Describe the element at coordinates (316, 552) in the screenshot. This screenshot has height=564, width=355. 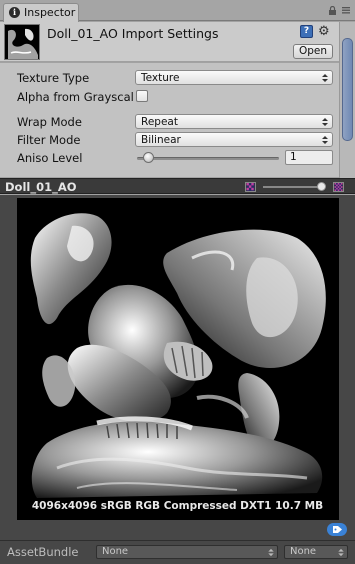
I see `asset-bundle-variant-dropdown: None` at that location.